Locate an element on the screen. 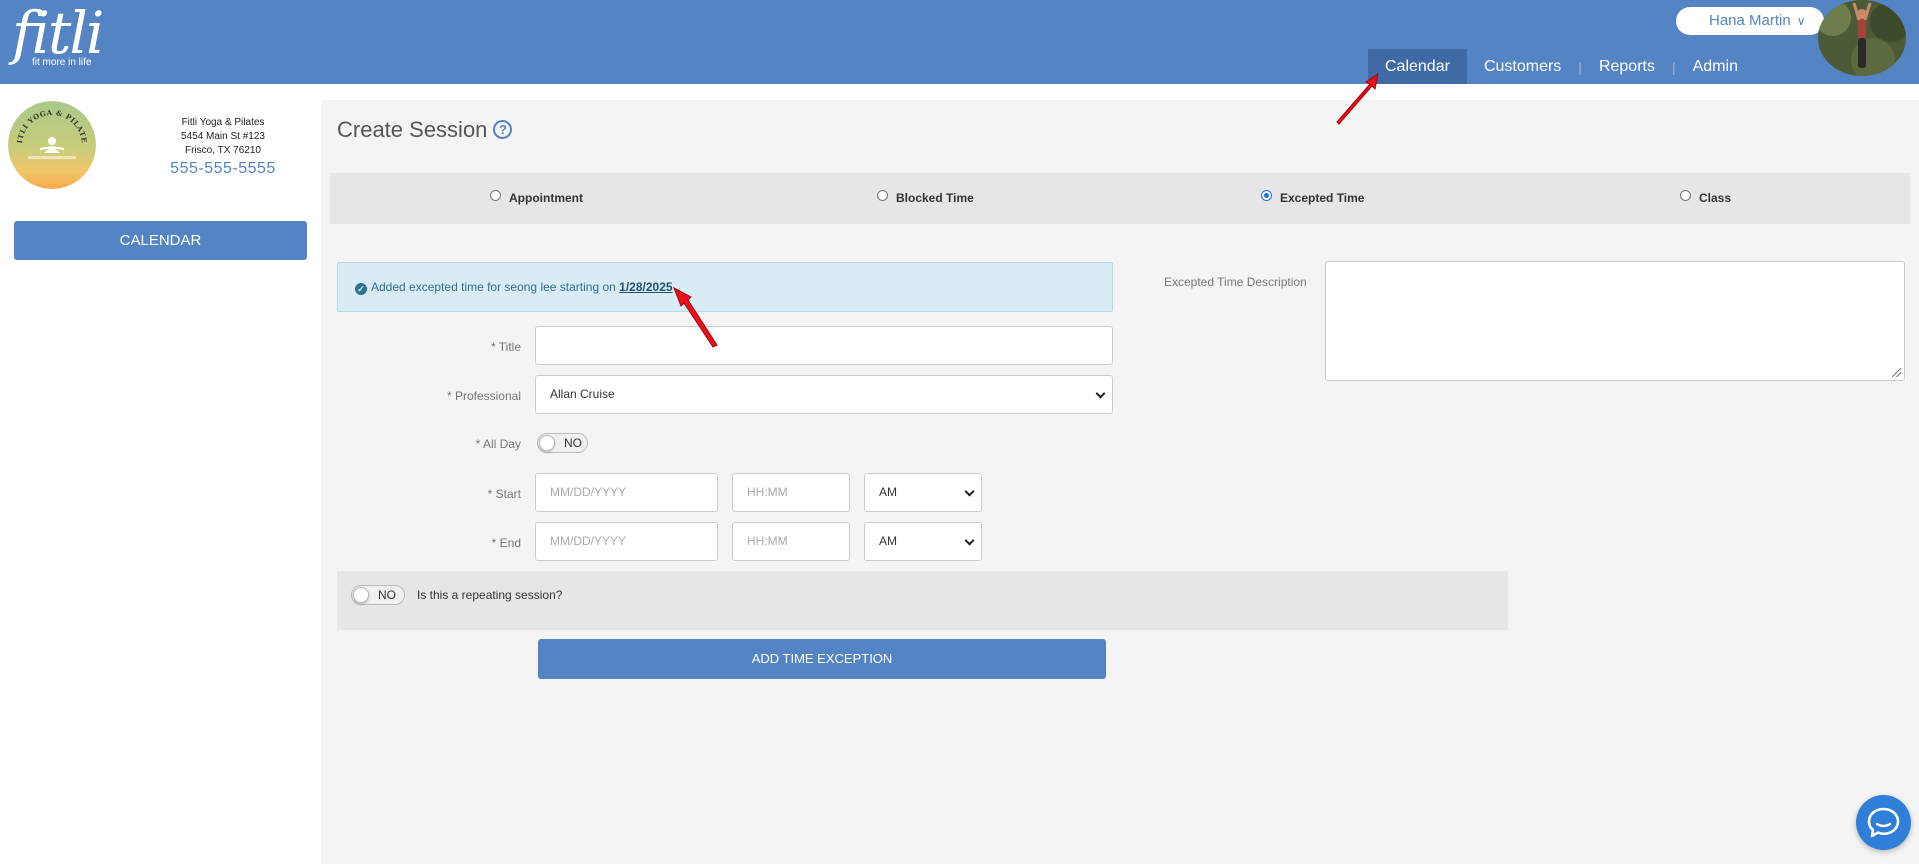 This screenshot has width=1919, height=864. radio-excepted-time: Excepted Time is located at coordinates (1313, 197).